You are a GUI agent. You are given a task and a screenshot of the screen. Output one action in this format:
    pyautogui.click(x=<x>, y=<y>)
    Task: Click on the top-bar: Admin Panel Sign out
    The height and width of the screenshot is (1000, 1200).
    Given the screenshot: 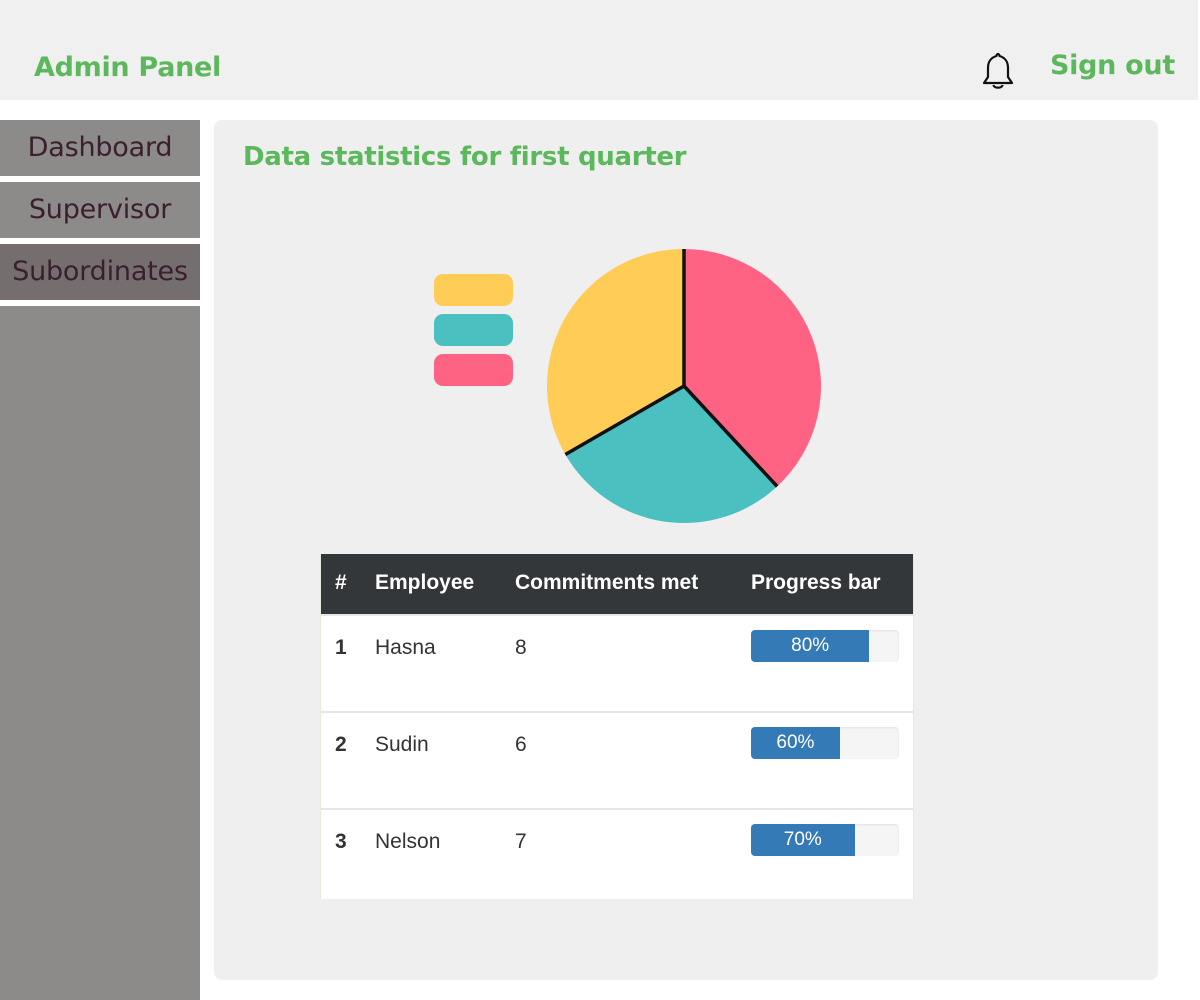 What is the action you would take?
    pyautogui.click(x=599, y=50)
    